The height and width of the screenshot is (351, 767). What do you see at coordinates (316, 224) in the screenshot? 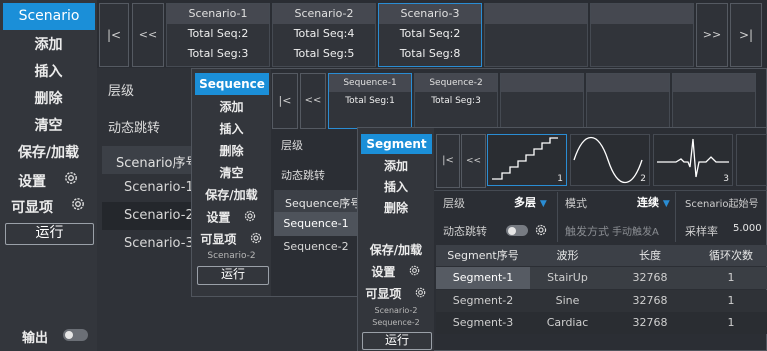
I see `list-item: Sequence-1` at bounding box center [316, 224].